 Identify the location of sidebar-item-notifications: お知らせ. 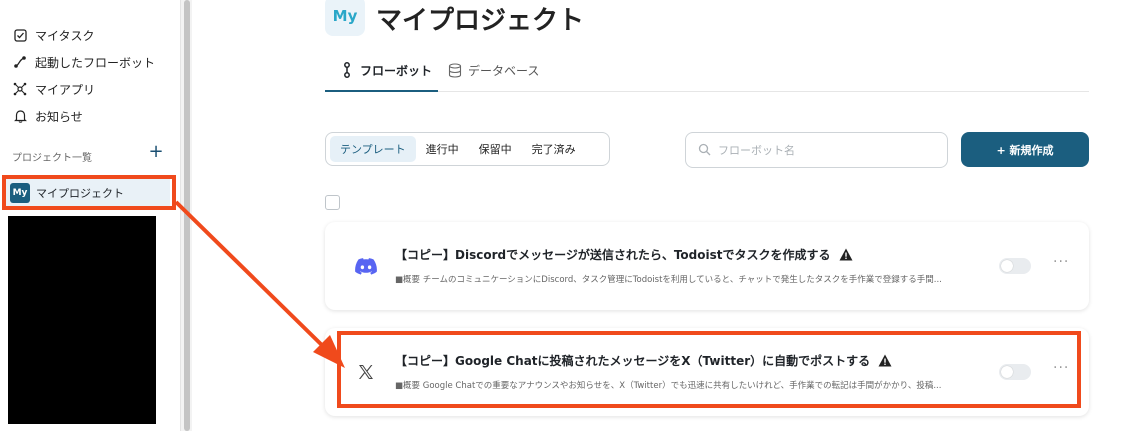
(47, 116).